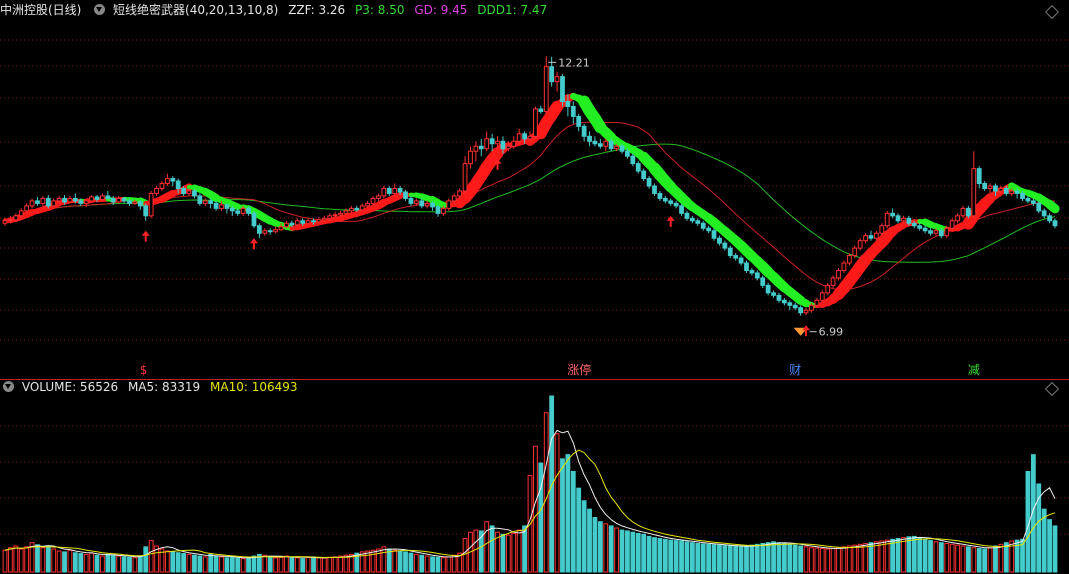 The height and width of the screenshot is (574, 1069). Describe the element at coordinates (831, 332) in the screenshot. I see `low-label: 6.99` at that location.